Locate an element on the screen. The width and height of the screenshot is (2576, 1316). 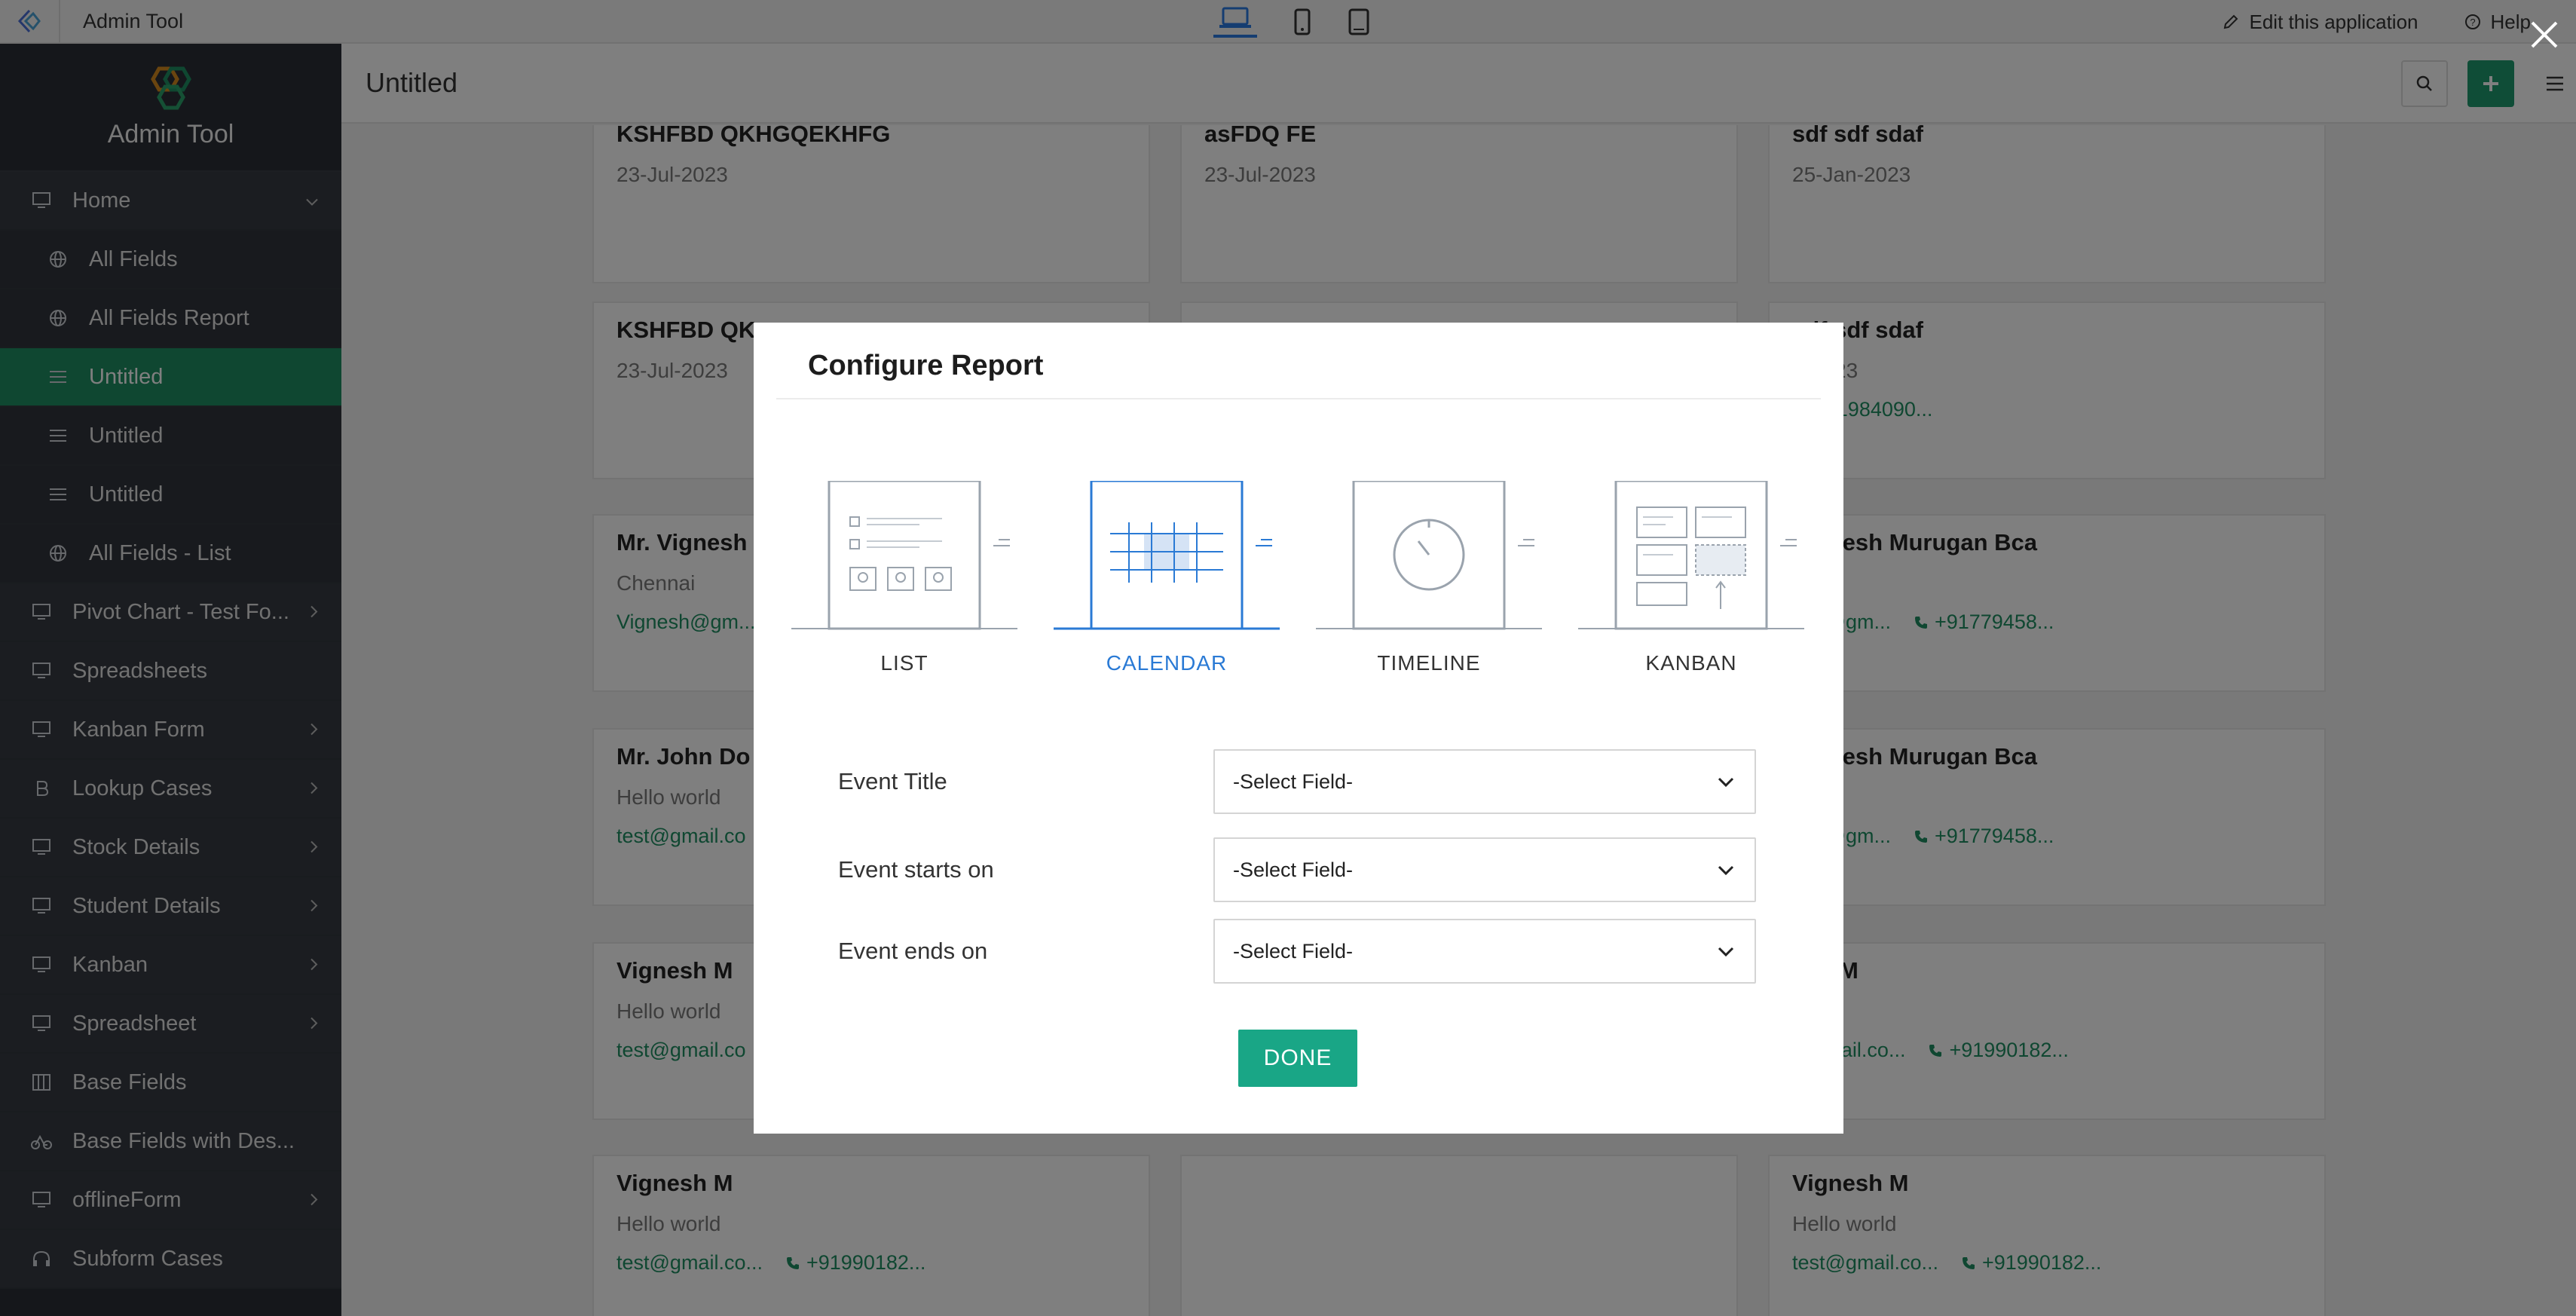
report-type-timeline: TIMELINE is located at coordinates (1429, 594).